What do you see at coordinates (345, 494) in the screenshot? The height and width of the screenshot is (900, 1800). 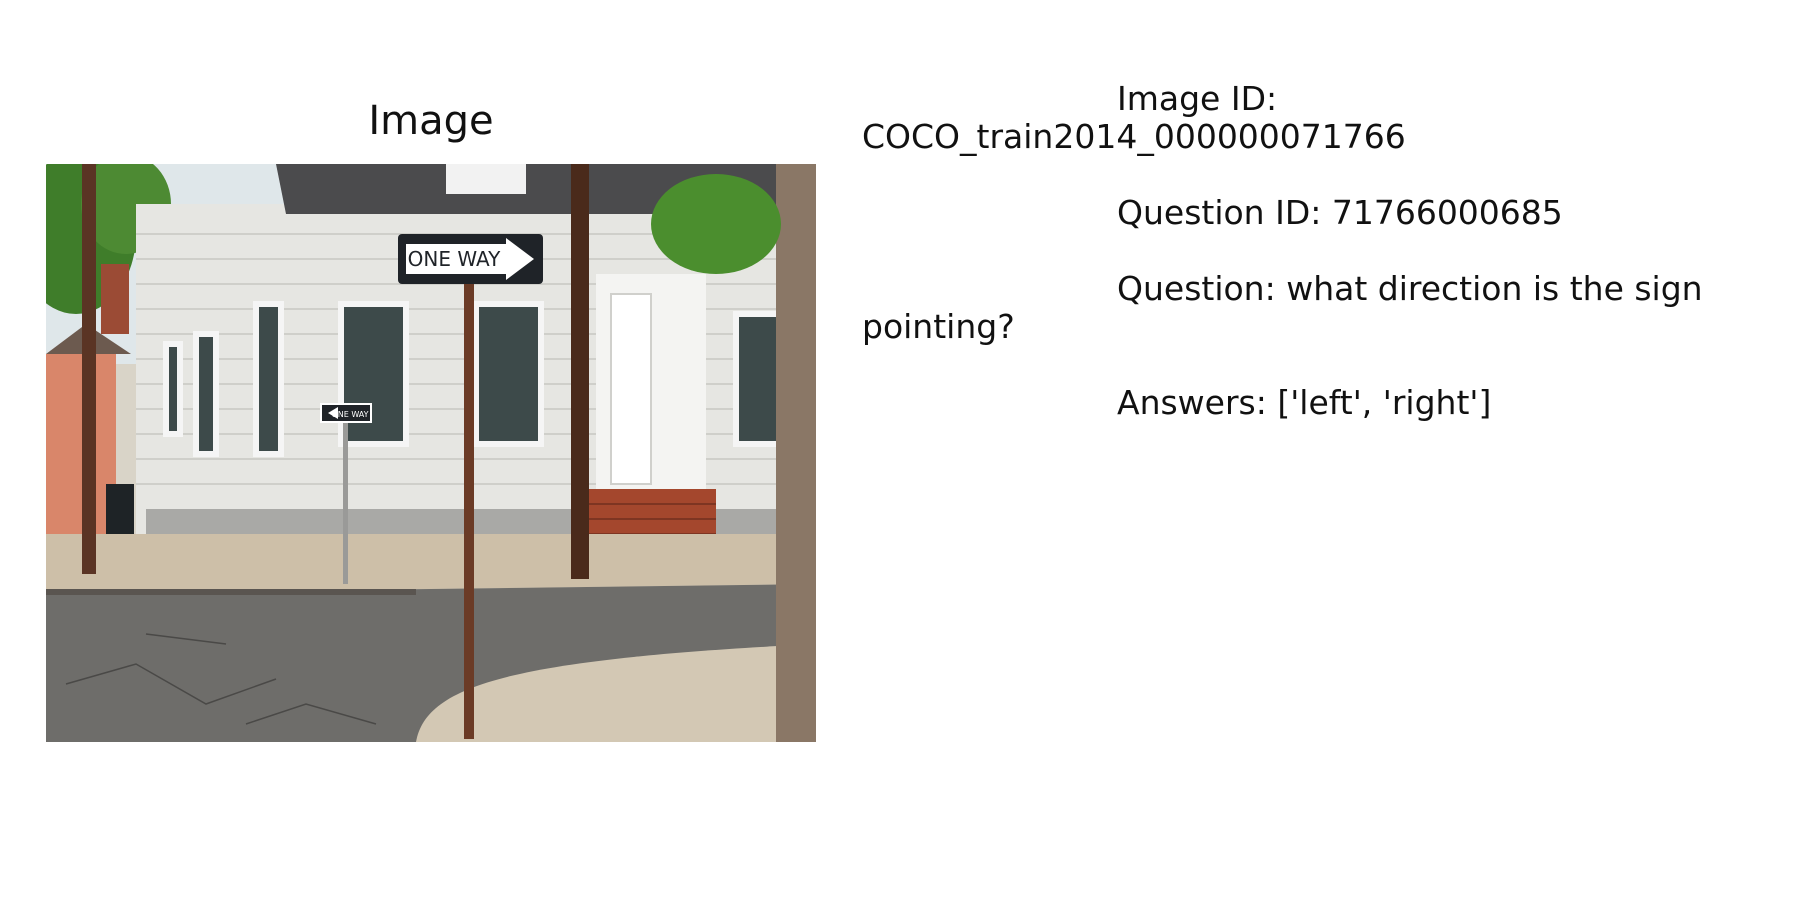 I see `small-sign-pole` at bounding box center [345, 494].